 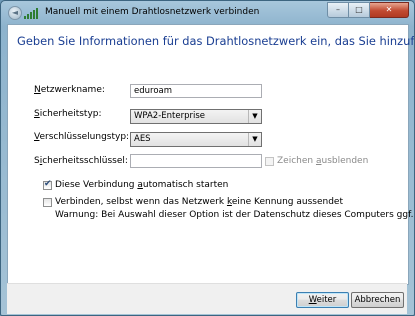 What do you see at coordinates (196, 139) in the screenshot?
I see `encryption-type-select: AES ▼` at bounding box center [196, 139].